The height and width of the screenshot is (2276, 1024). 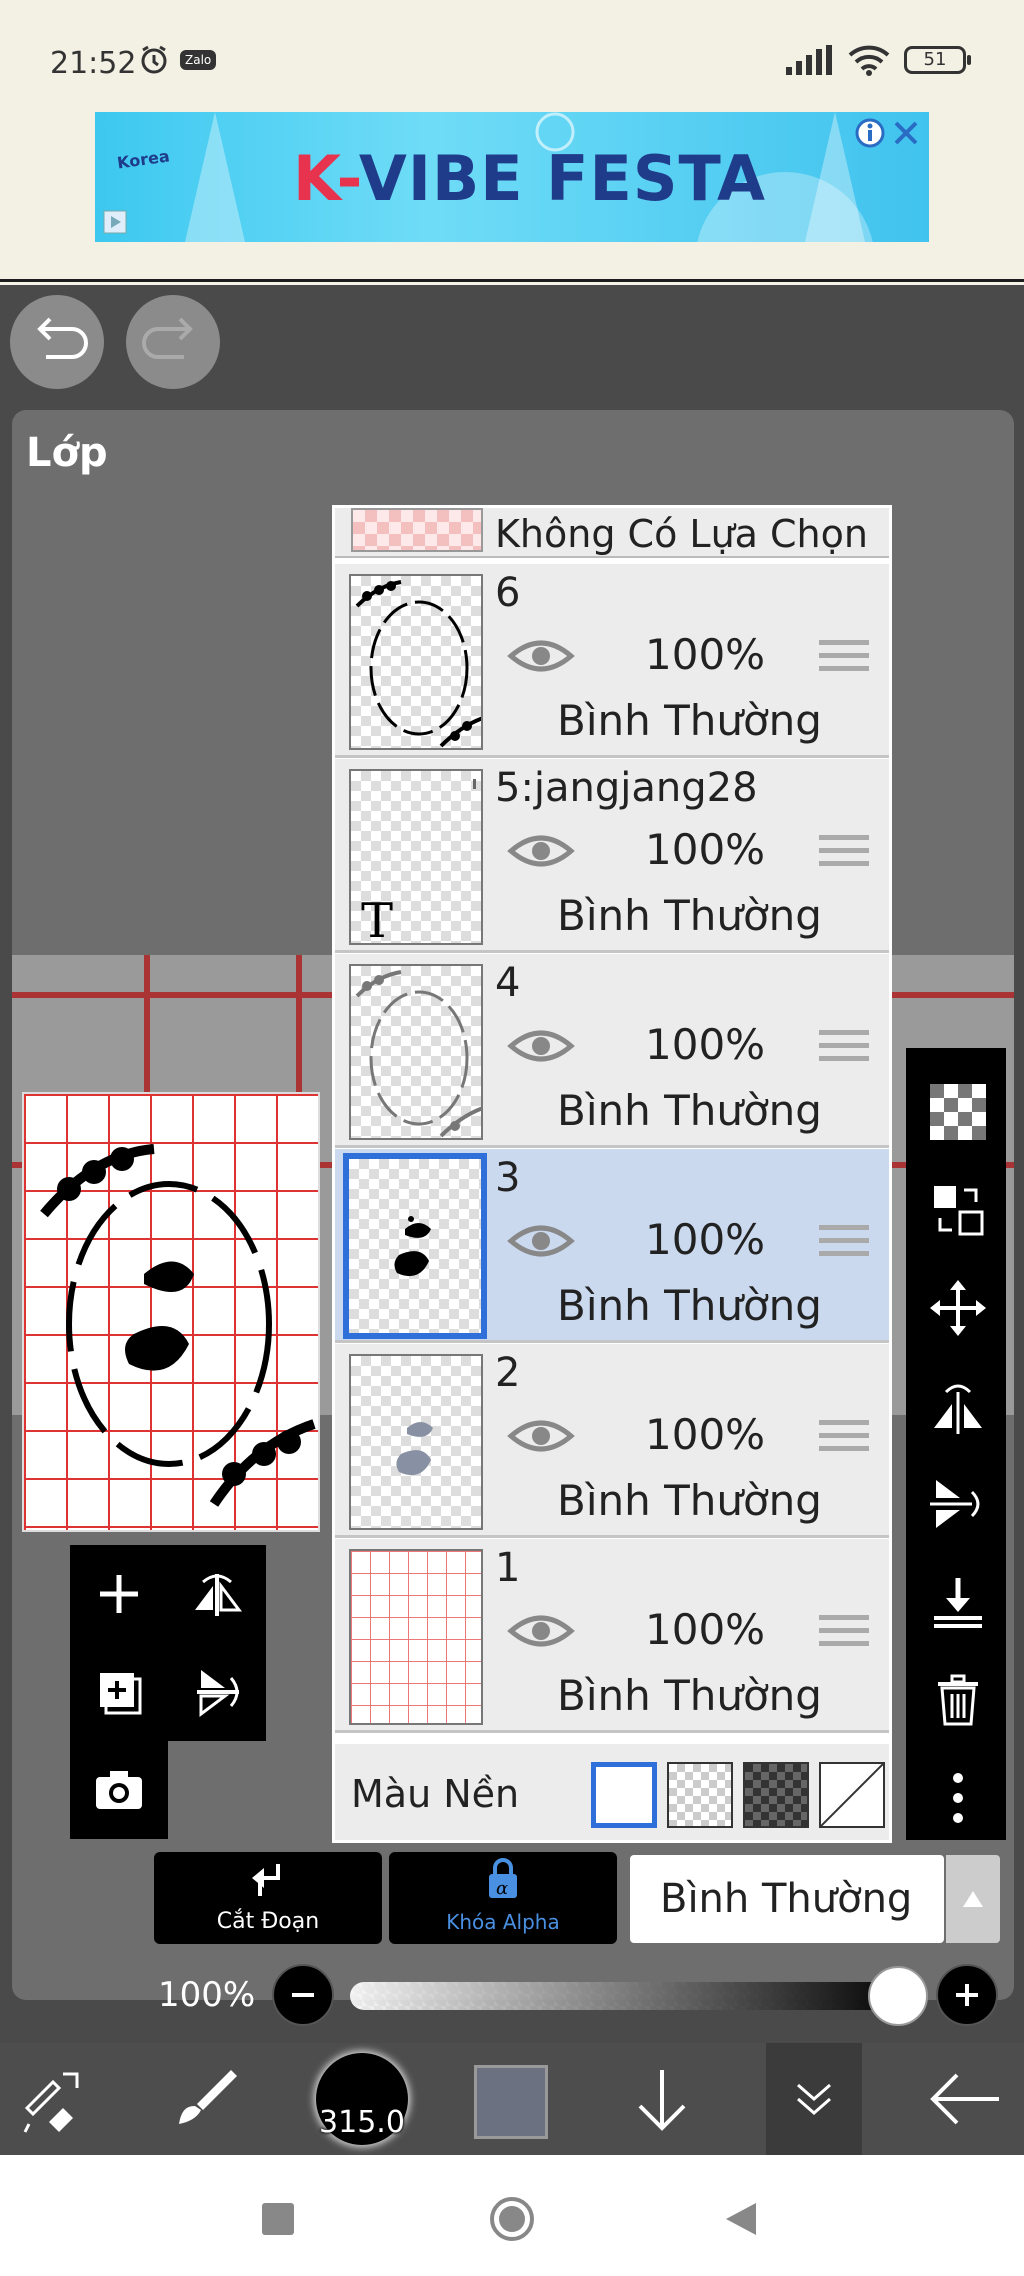 I want to click on layer-row: 4 100% Bình Thường, so click(x=612, y=1051).